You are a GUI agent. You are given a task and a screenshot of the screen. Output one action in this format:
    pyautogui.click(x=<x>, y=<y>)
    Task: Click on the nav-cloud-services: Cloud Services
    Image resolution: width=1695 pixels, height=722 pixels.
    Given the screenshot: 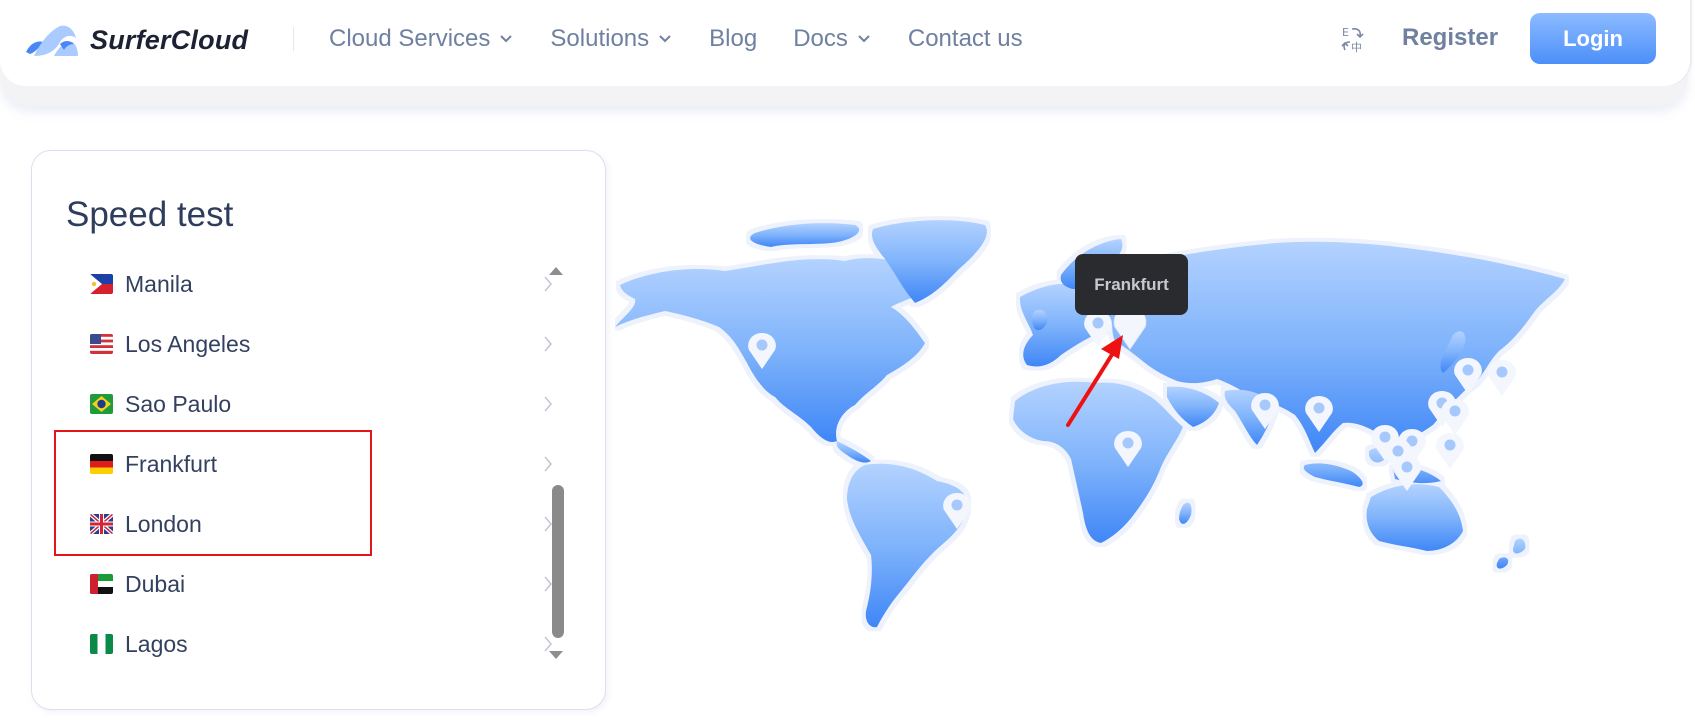 What is the action you would take?
    pyautogui.click(x=421, y=39)
    